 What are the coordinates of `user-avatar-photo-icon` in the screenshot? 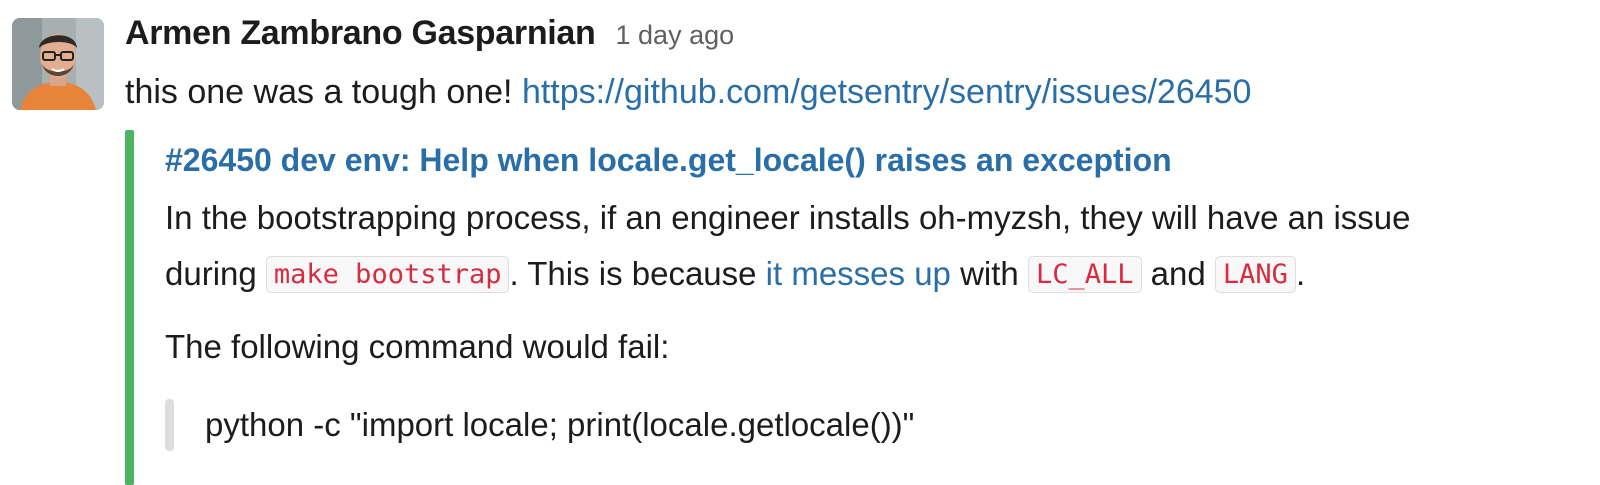 It's located at (58, 64).